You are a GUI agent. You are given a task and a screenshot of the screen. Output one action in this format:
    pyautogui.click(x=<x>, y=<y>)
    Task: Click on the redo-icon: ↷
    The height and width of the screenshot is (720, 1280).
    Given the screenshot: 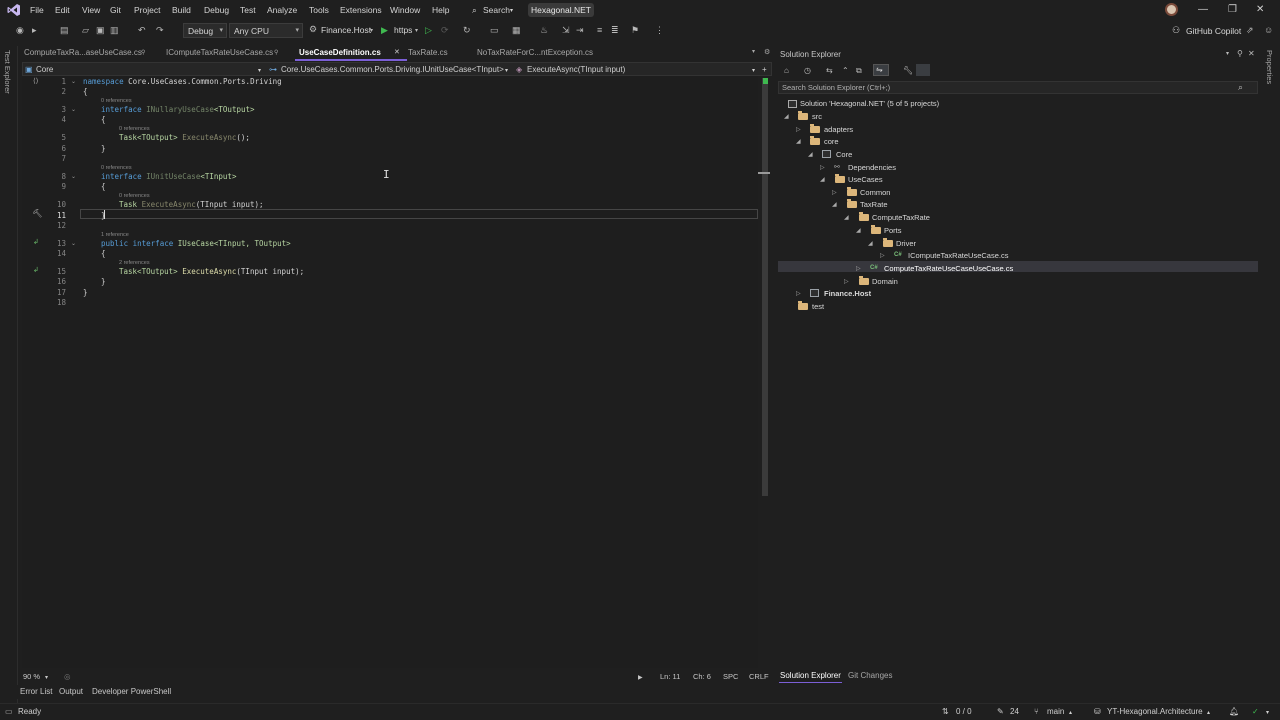 What is the action you would take?
    pyautogui.click(x=160, y=30)
    